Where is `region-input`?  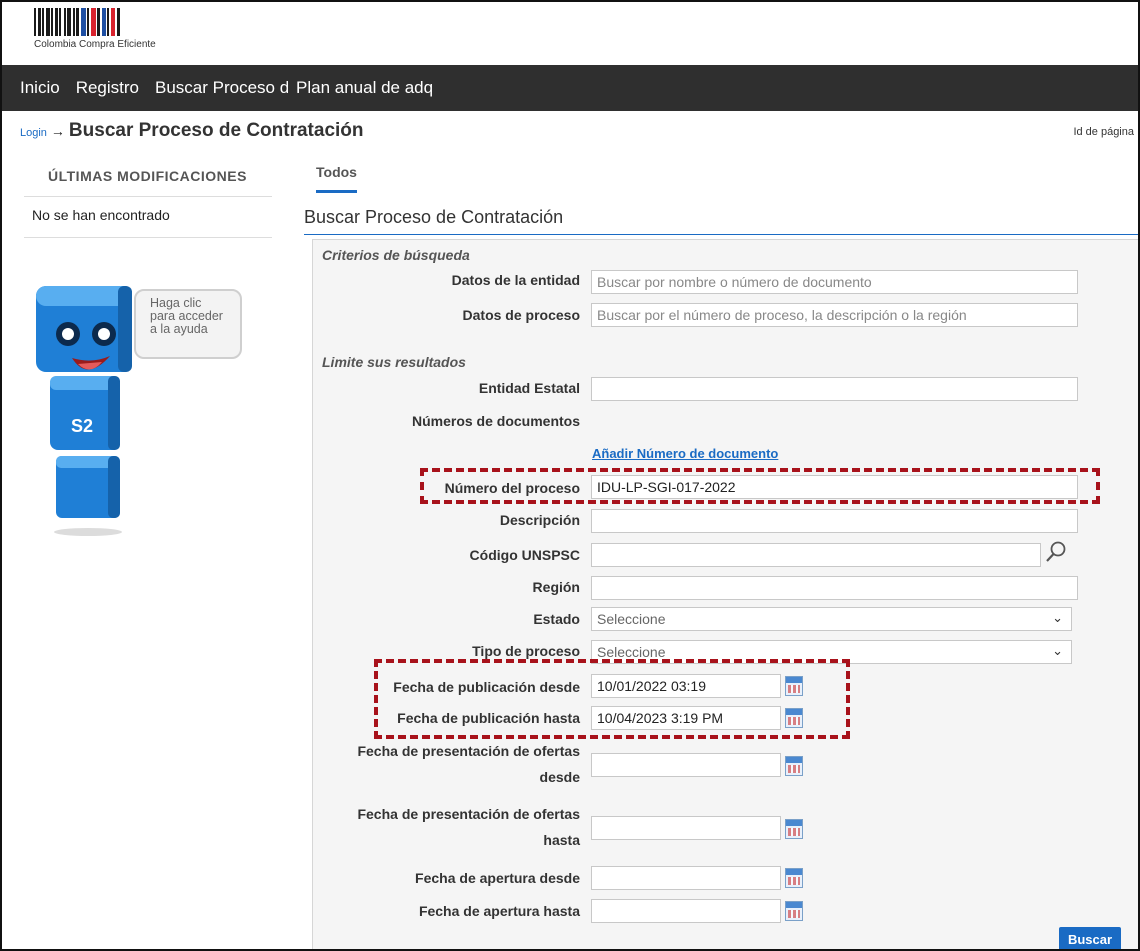 region-input is located at coordinates (834, 588).